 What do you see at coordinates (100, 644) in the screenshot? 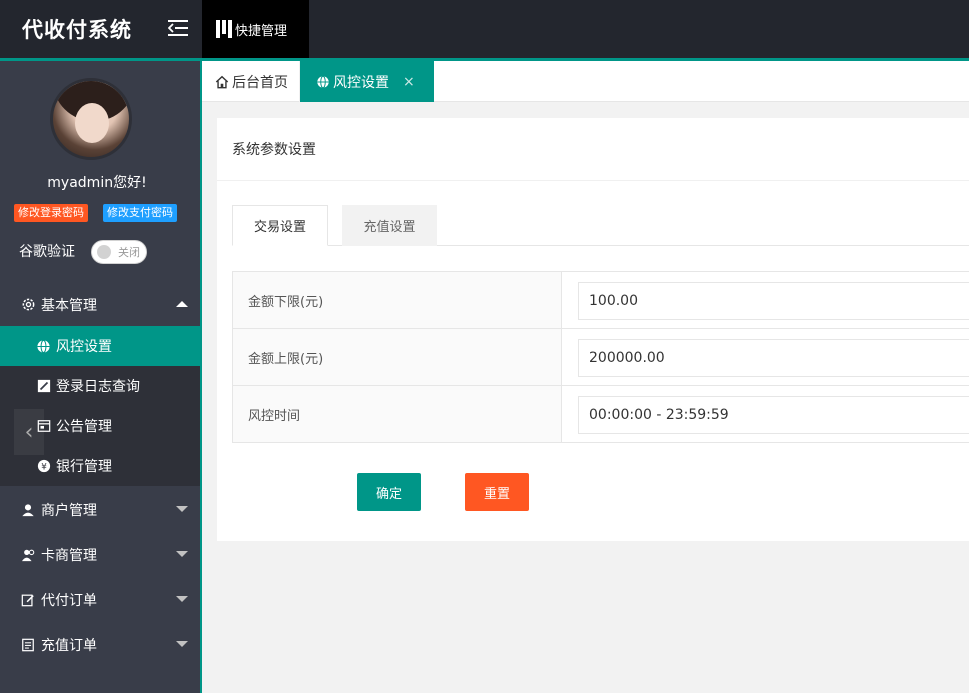
I see `sidebar-item-recharge-orders: 充值订单` at bounding box center [100, 644].